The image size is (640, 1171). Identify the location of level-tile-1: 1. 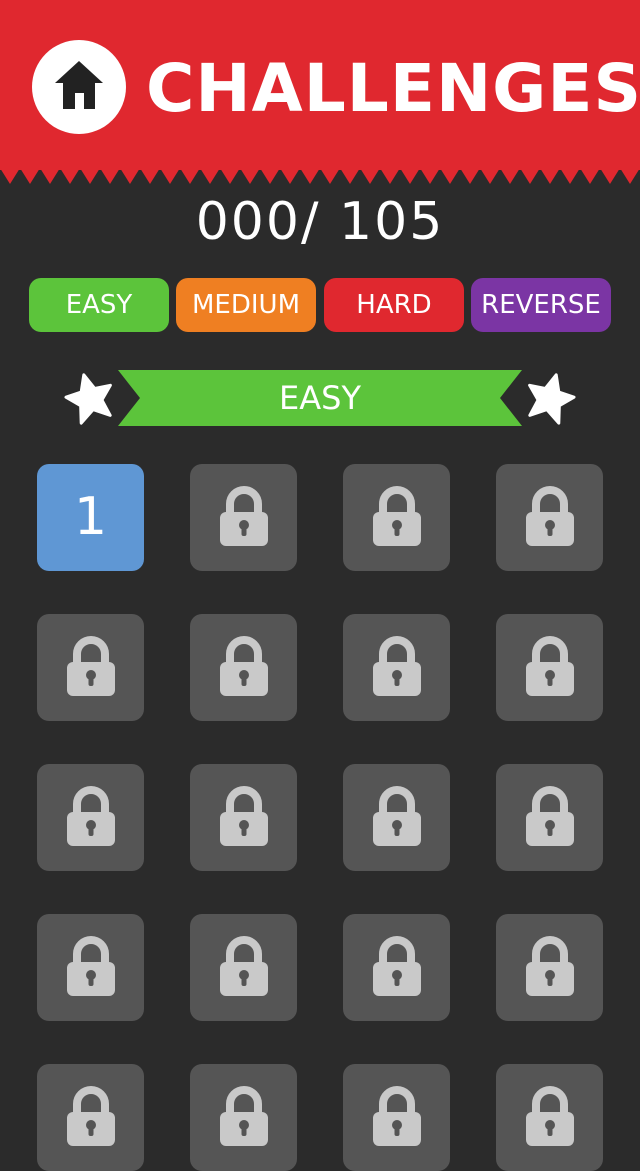
(90, 517).